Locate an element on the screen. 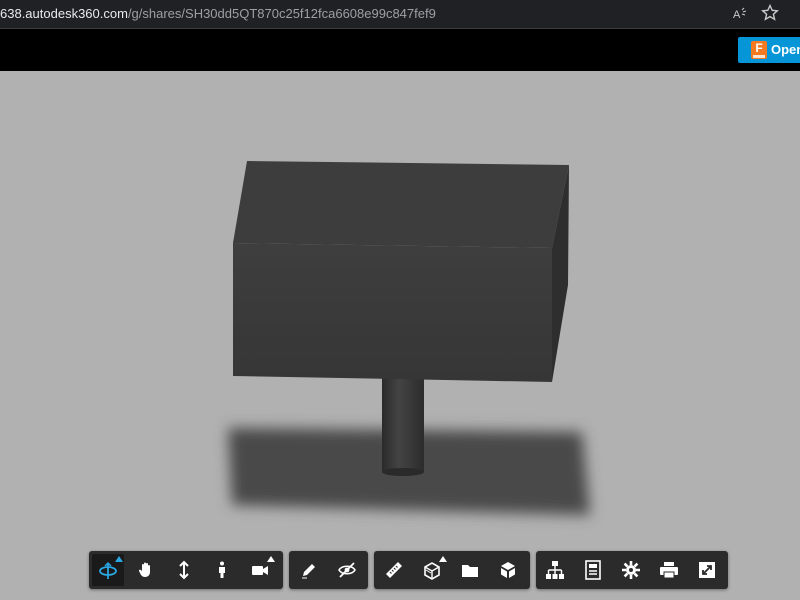  gear-icon is located at coordinates (631, 570).